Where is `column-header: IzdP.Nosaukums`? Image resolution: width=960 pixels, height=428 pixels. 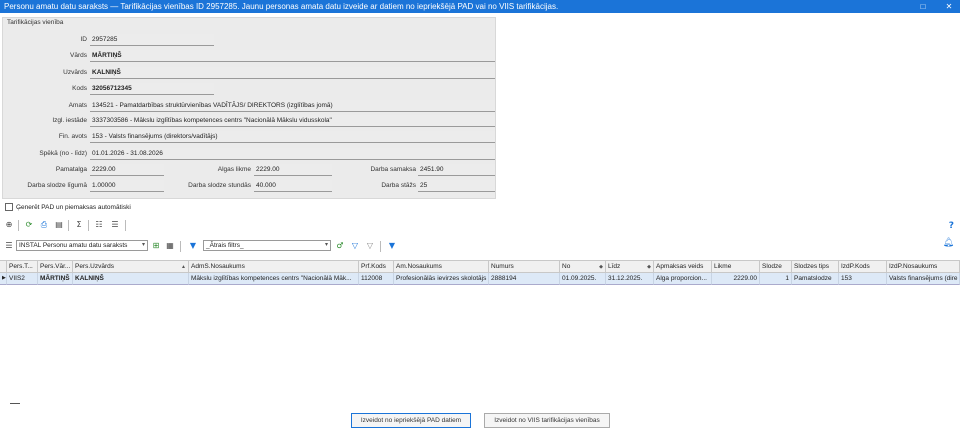
column-header: IzdP.Nosaukums is located at coordinates (923, 266).